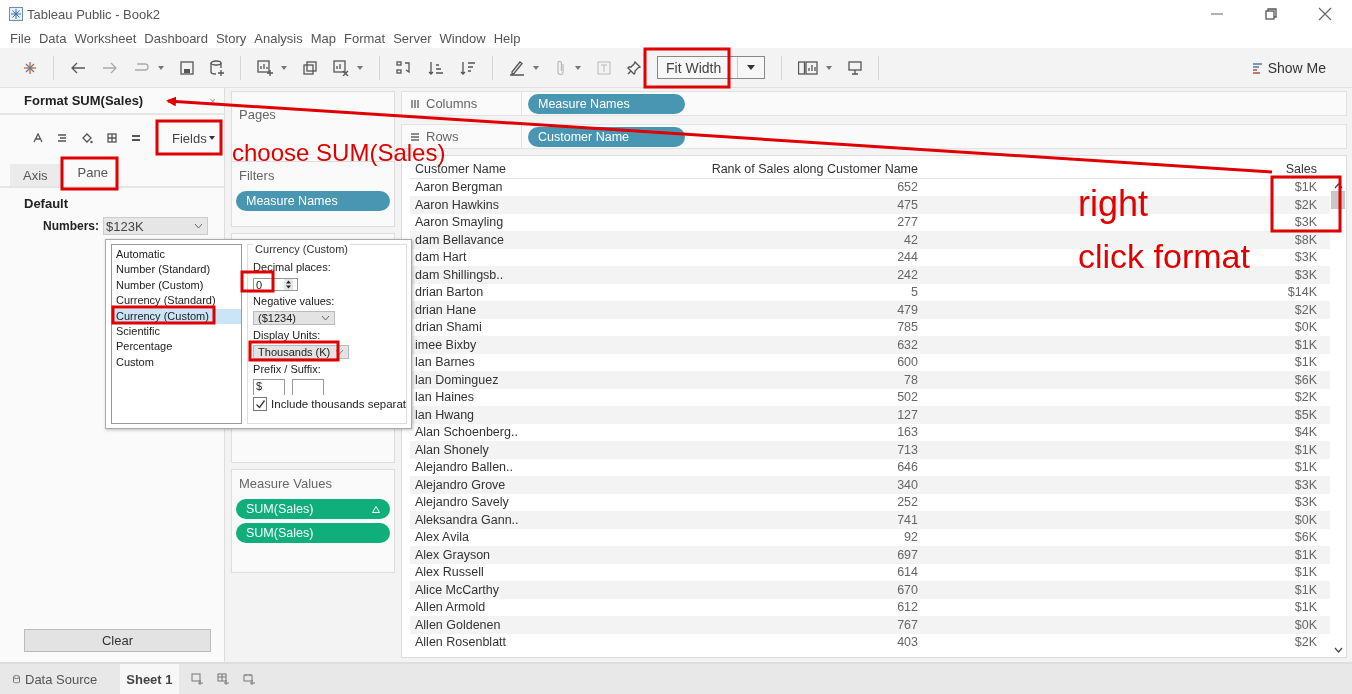 This screenshot has height=694, width=1352. I want to click on table-cell-text: Allen Goldenen, so click(458, 624).